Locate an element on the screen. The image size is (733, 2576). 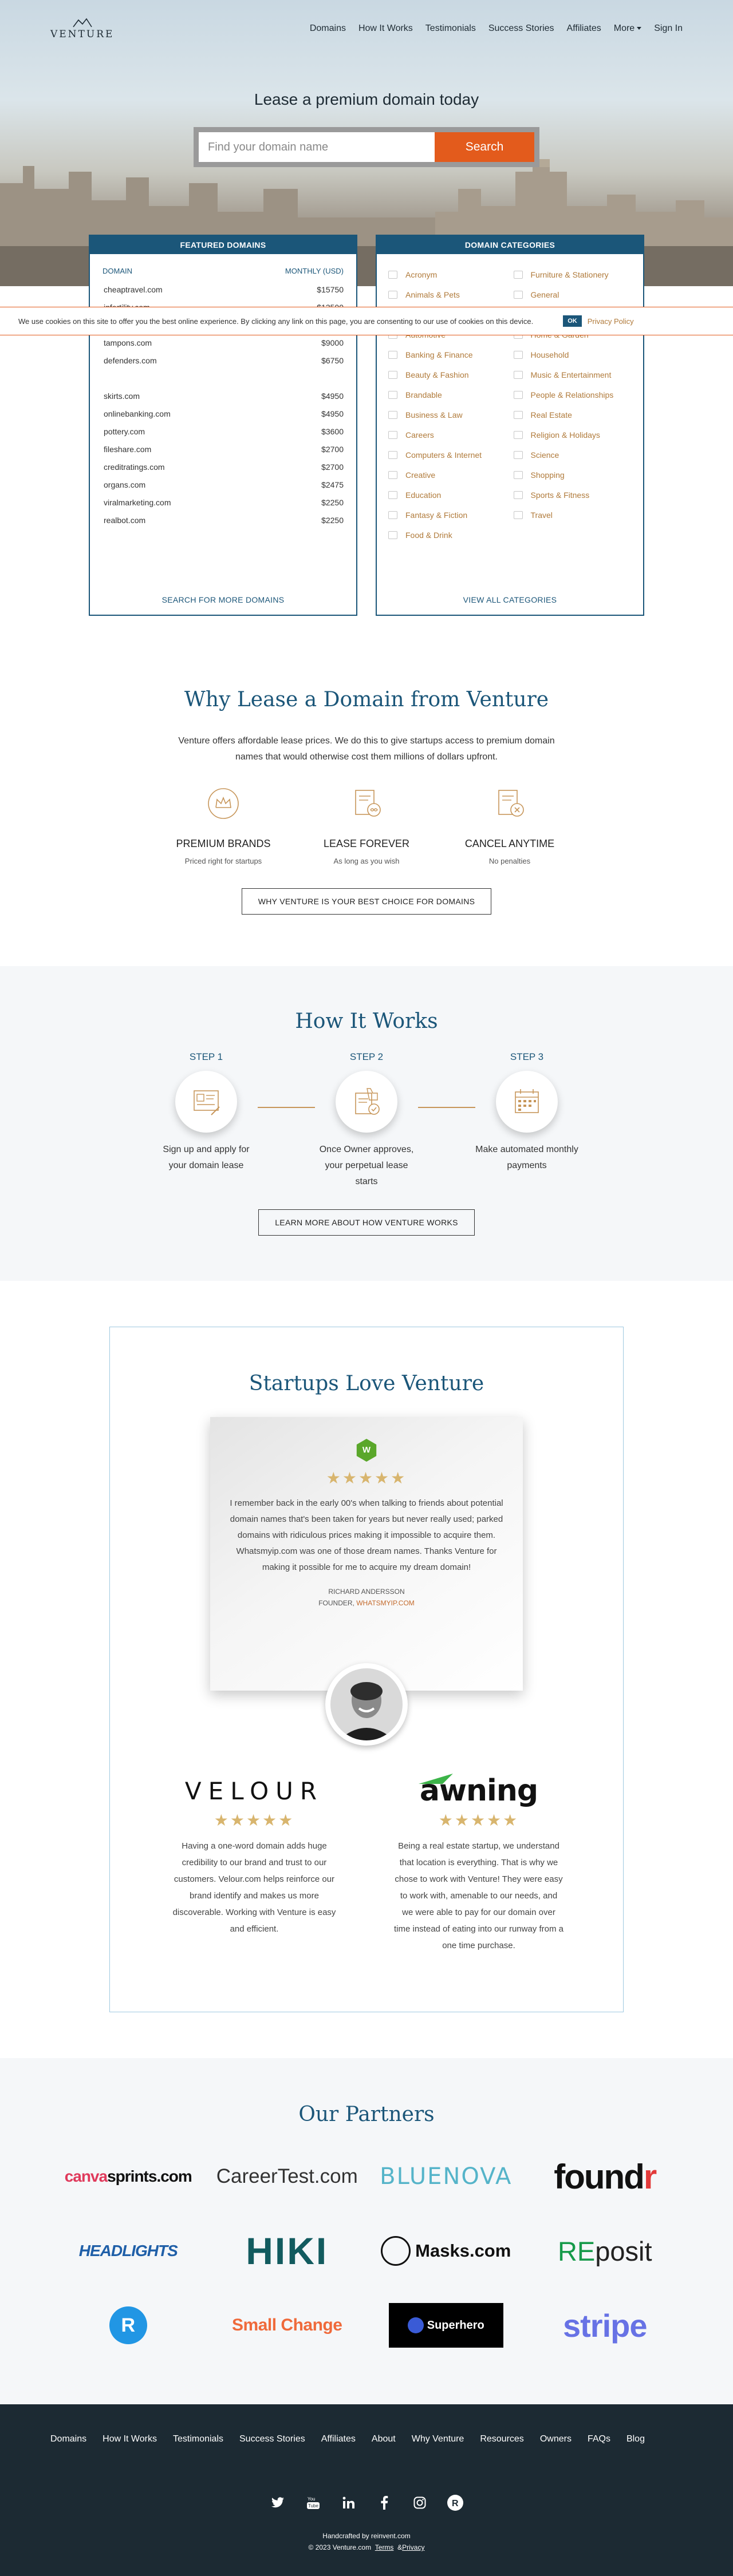
smallchange-logo: Small Change is located at coordinates (287, 2325).